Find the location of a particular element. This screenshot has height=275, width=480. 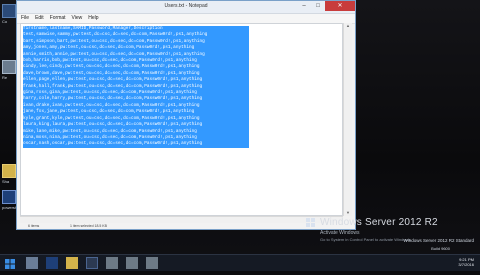

computer-icon is located at coordinates (9, 11).